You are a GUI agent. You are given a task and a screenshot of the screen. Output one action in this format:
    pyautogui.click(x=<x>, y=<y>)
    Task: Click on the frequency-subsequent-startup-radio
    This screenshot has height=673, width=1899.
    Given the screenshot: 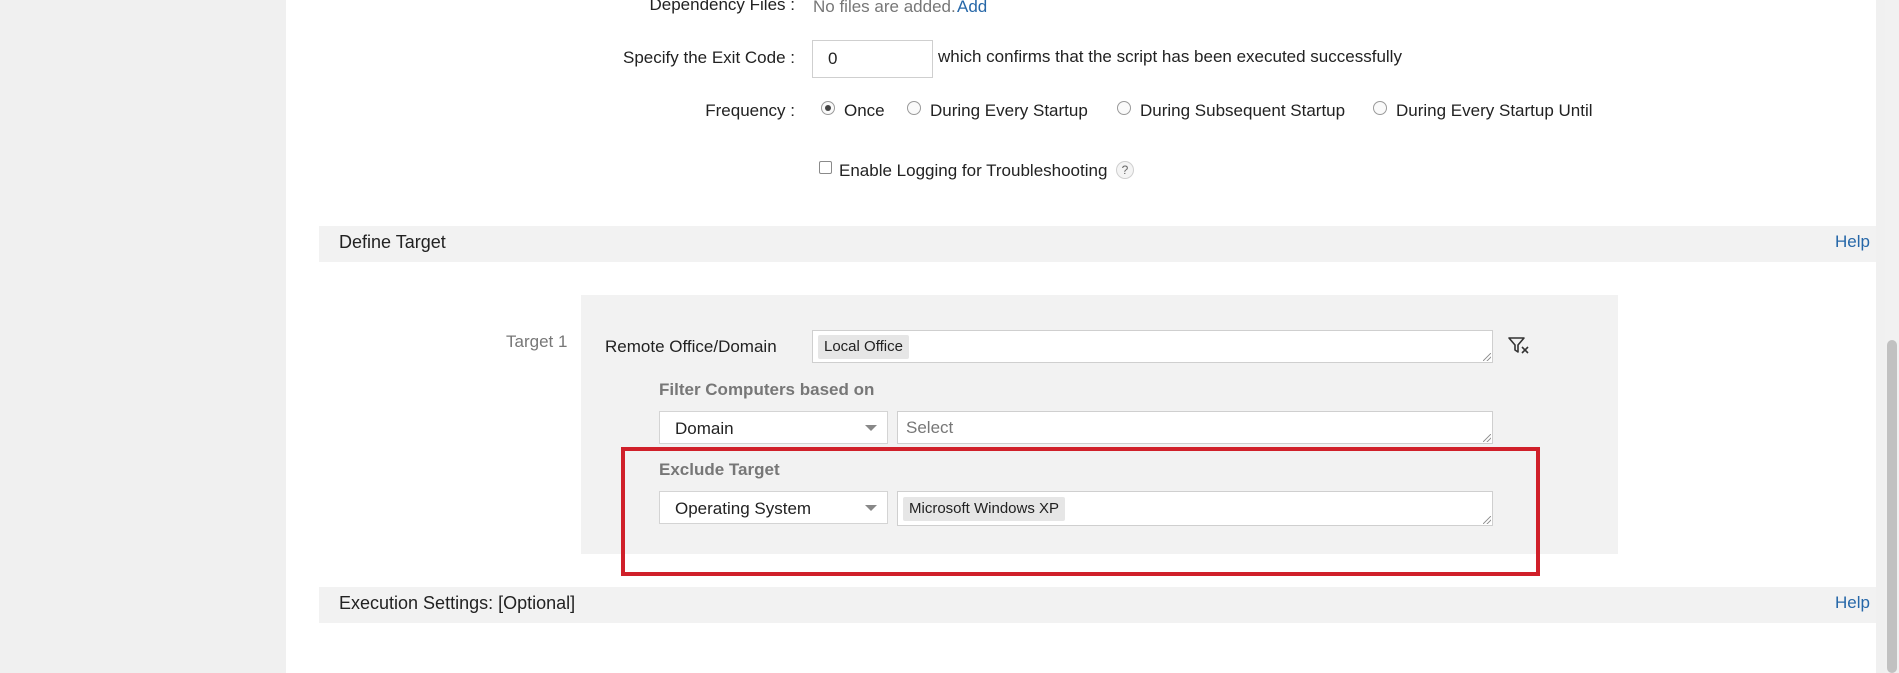 What is the action you would take?
    pyautogui.click(x=1124, y=108)
    